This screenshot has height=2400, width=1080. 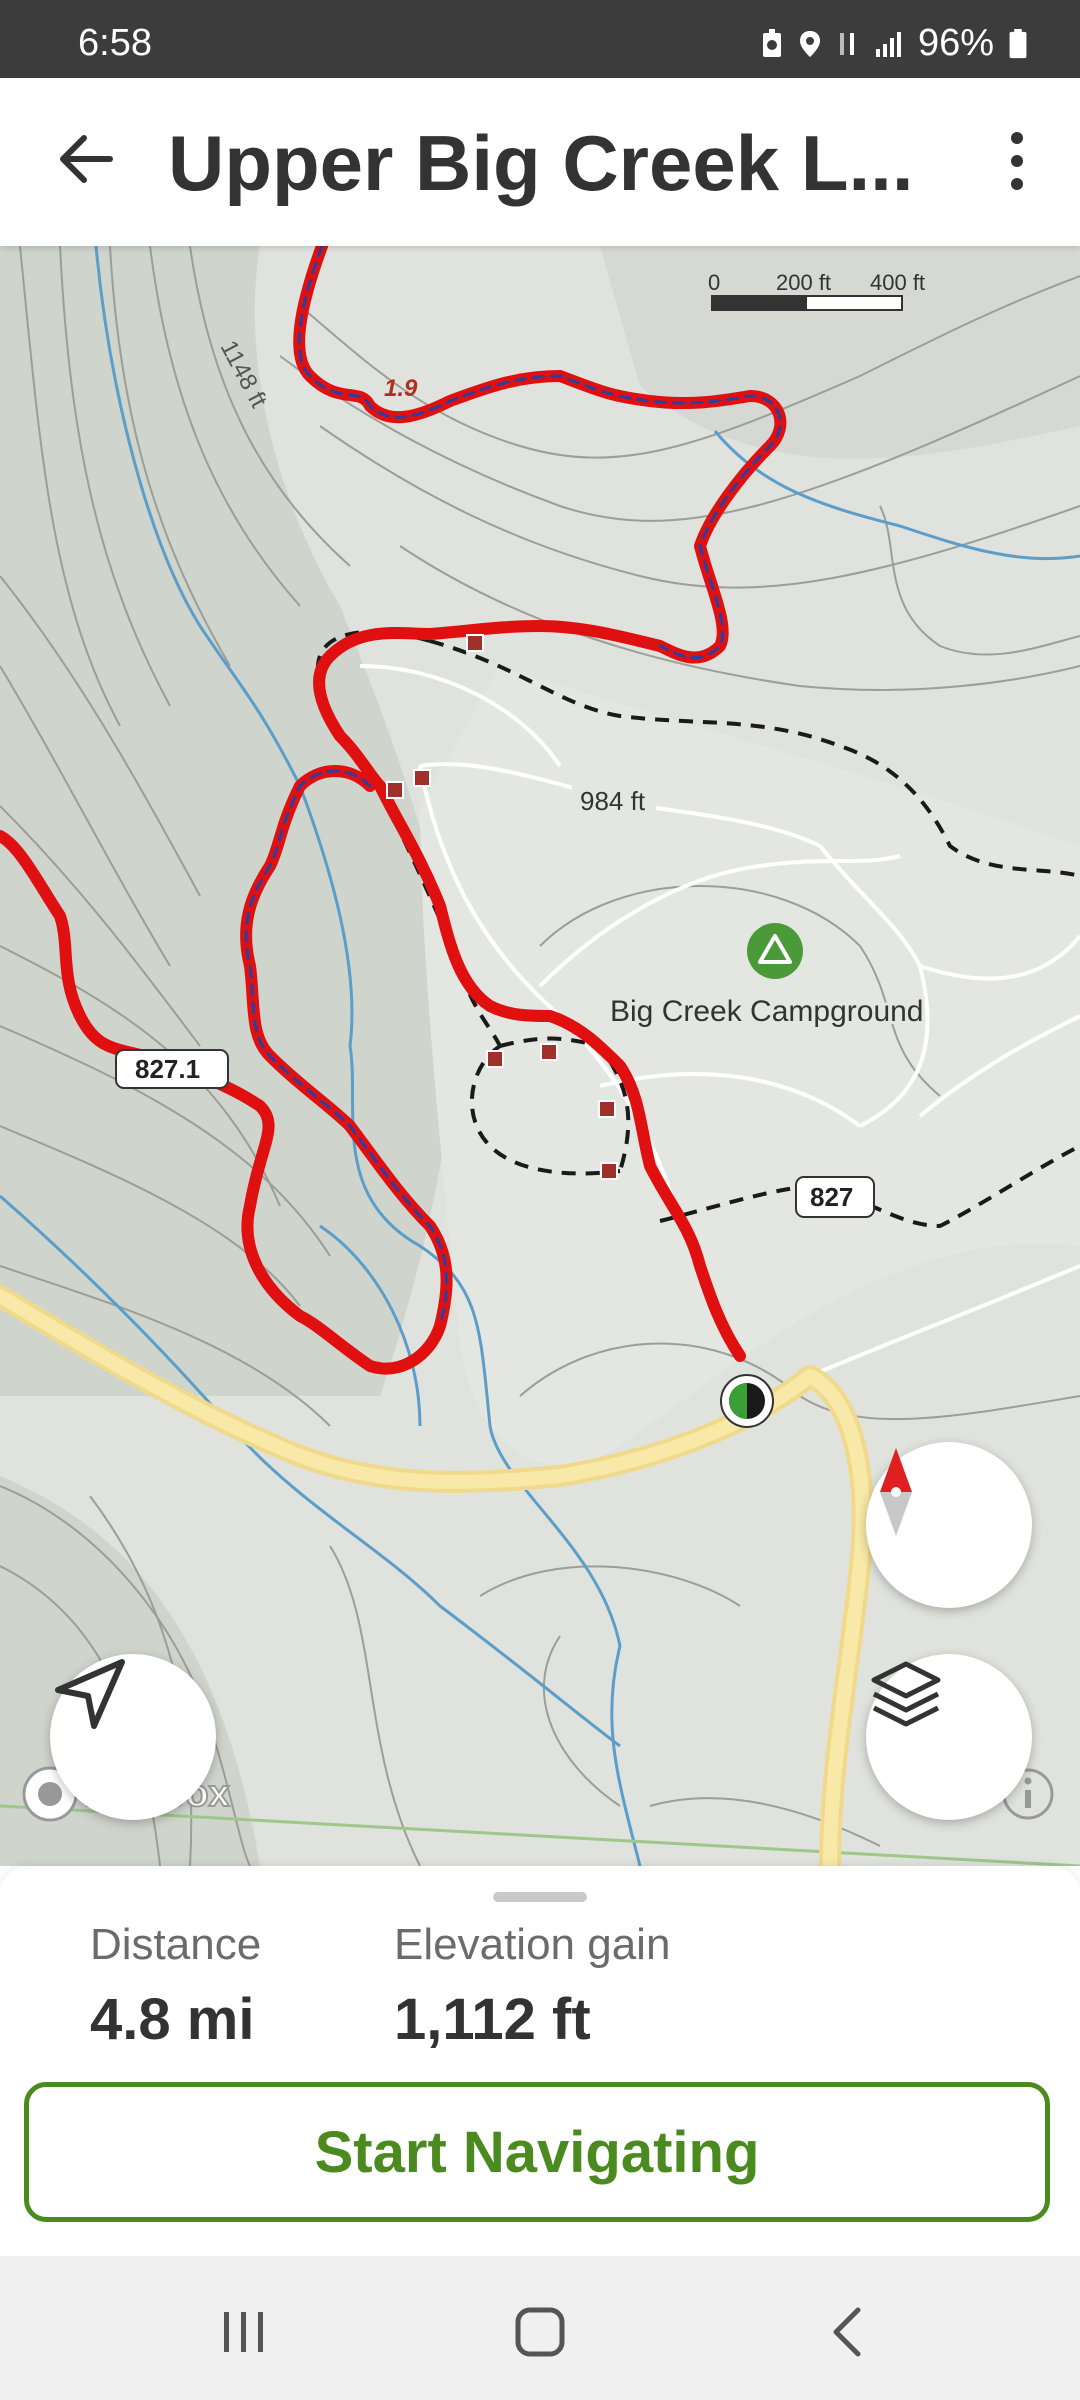 I want to click on junction-tag-827-1-label: 827.1, so click(x=167, y=1069).